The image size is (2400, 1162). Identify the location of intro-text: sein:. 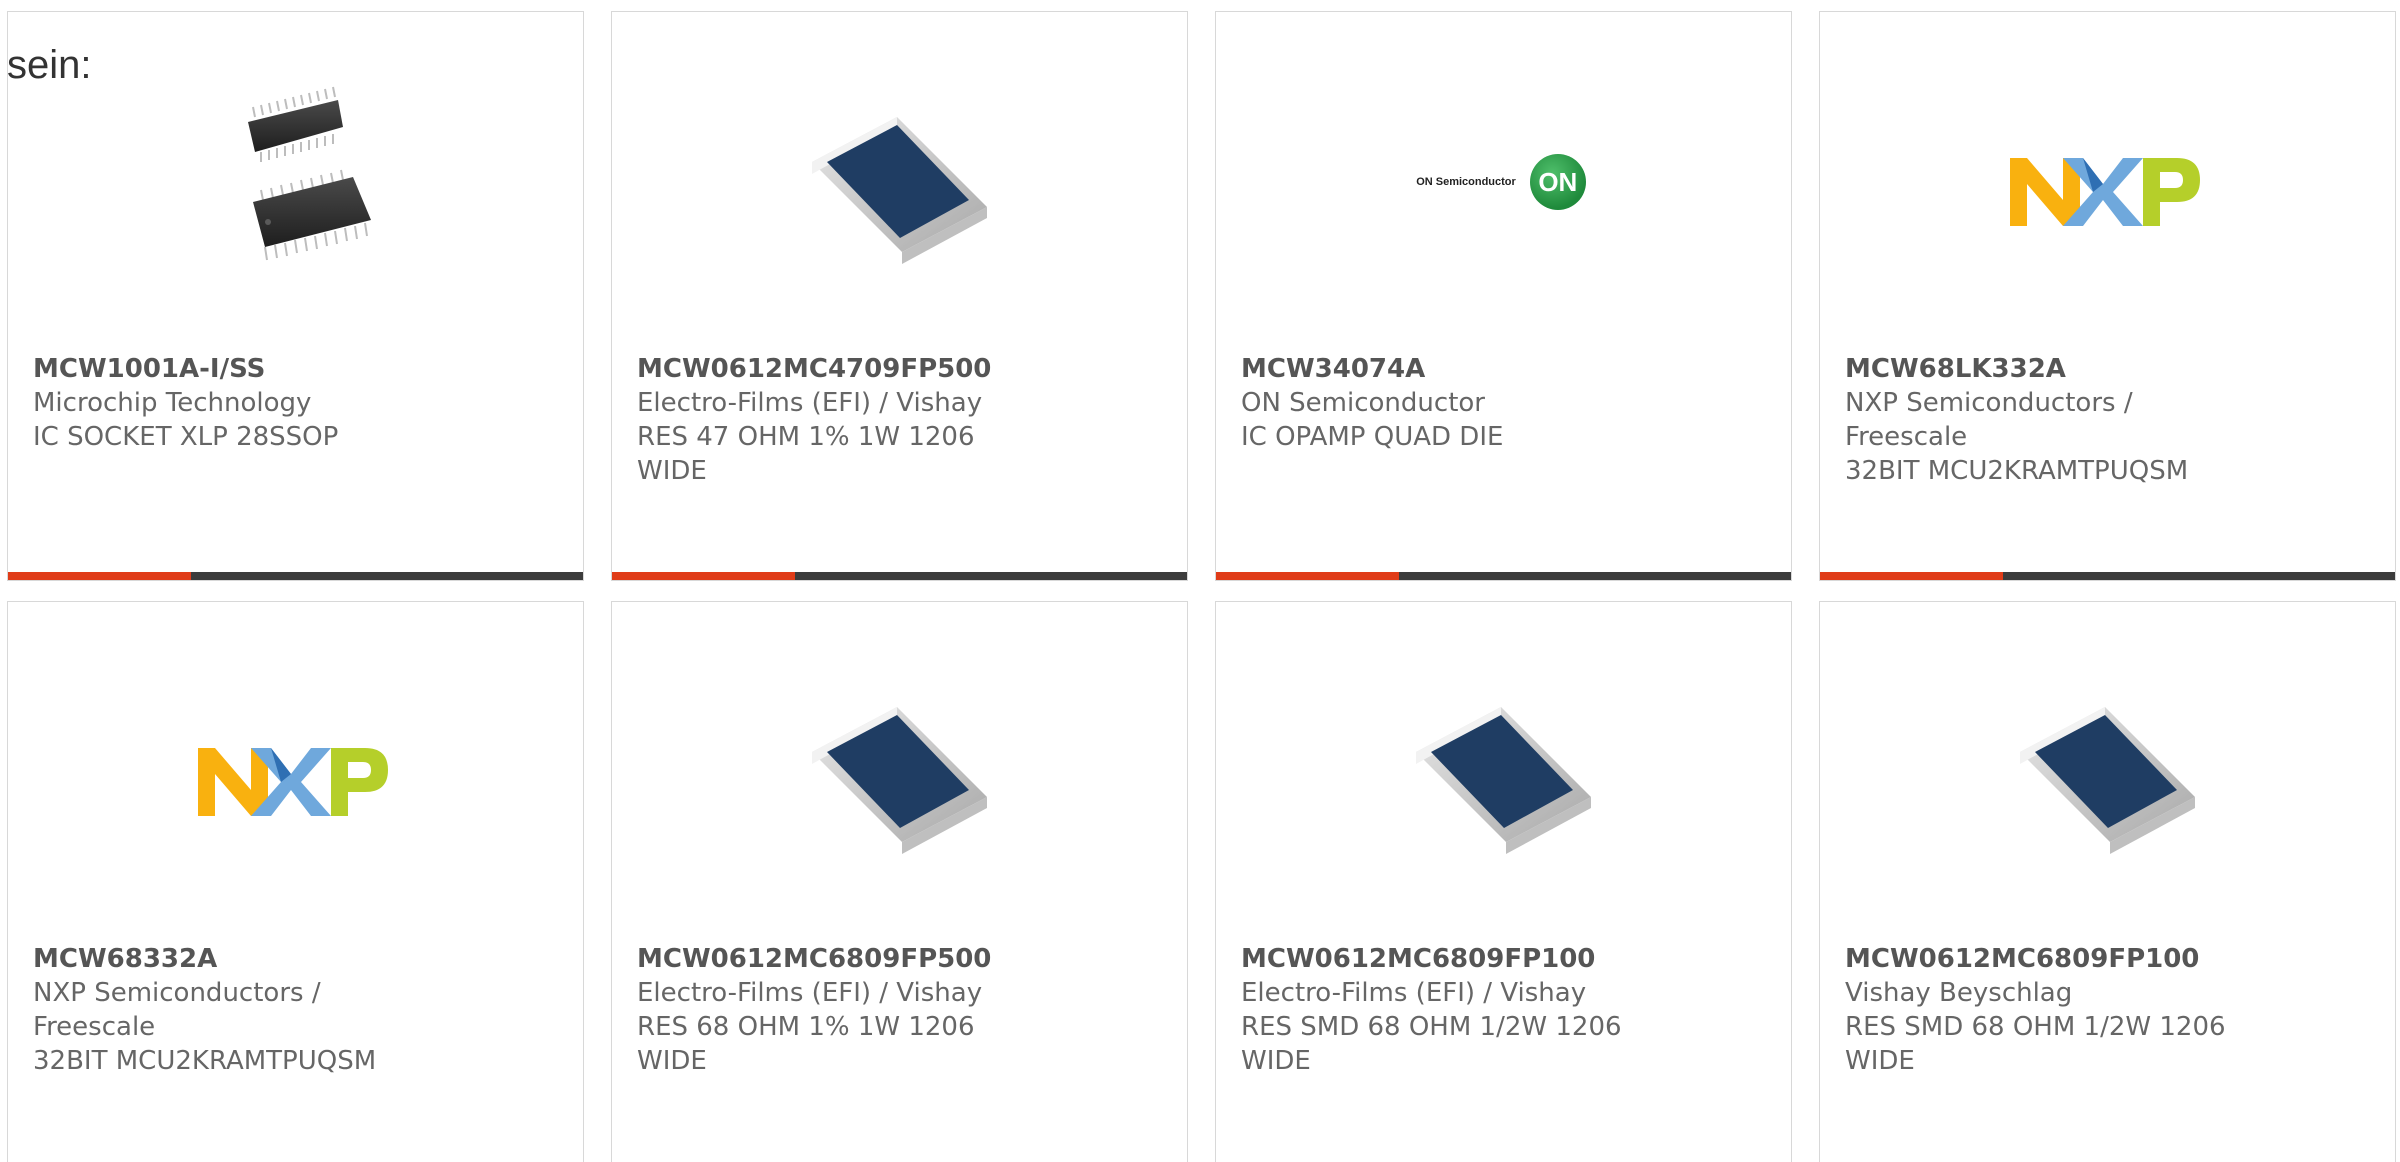
(49, 65).